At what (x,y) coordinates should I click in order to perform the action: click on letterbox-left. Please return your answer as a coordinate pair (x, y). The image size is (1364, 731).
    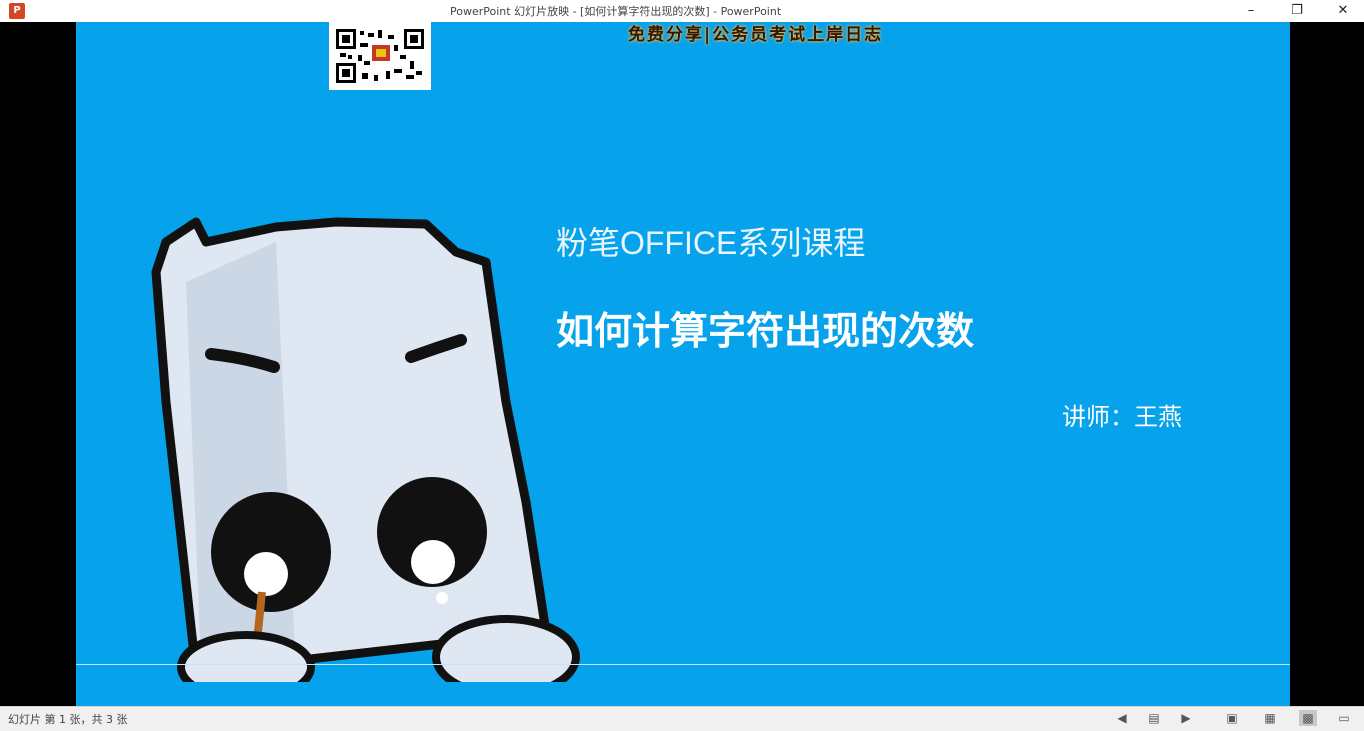
    Looking at the image, I should click on (38, 364).